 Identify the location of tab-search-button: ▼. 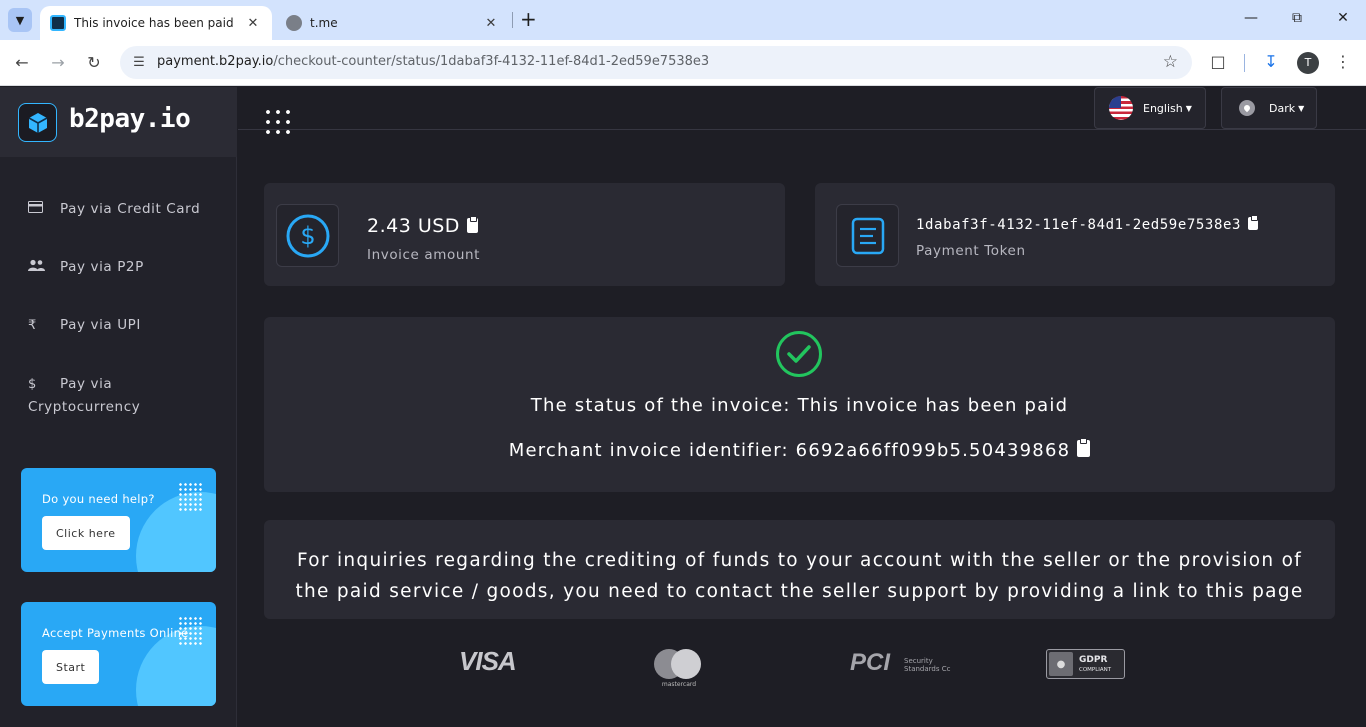
(20, 20).